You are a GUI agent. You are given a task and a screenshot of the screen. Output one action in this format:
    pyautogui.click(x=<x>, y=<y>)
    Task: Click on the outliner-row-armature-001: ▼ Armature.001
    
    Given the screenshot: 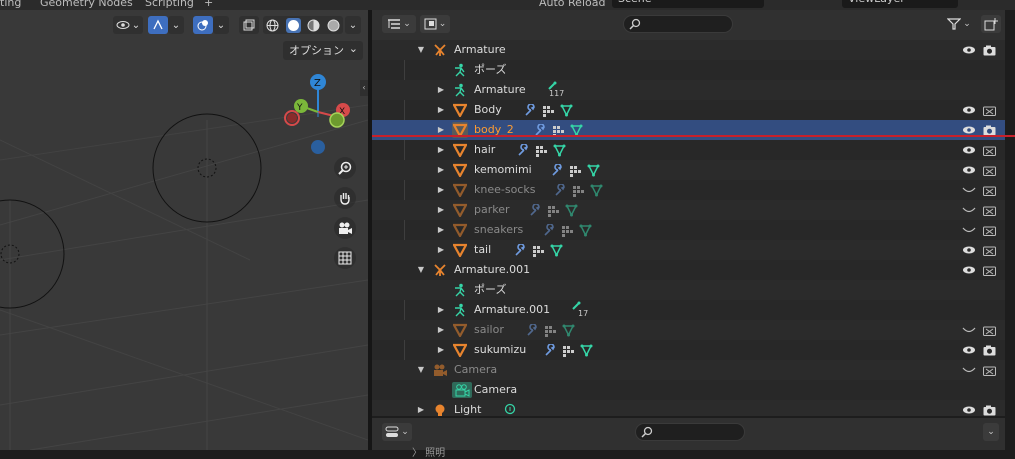 What is the action you would take?
    pyautogui.click(x=688, y=270)
    